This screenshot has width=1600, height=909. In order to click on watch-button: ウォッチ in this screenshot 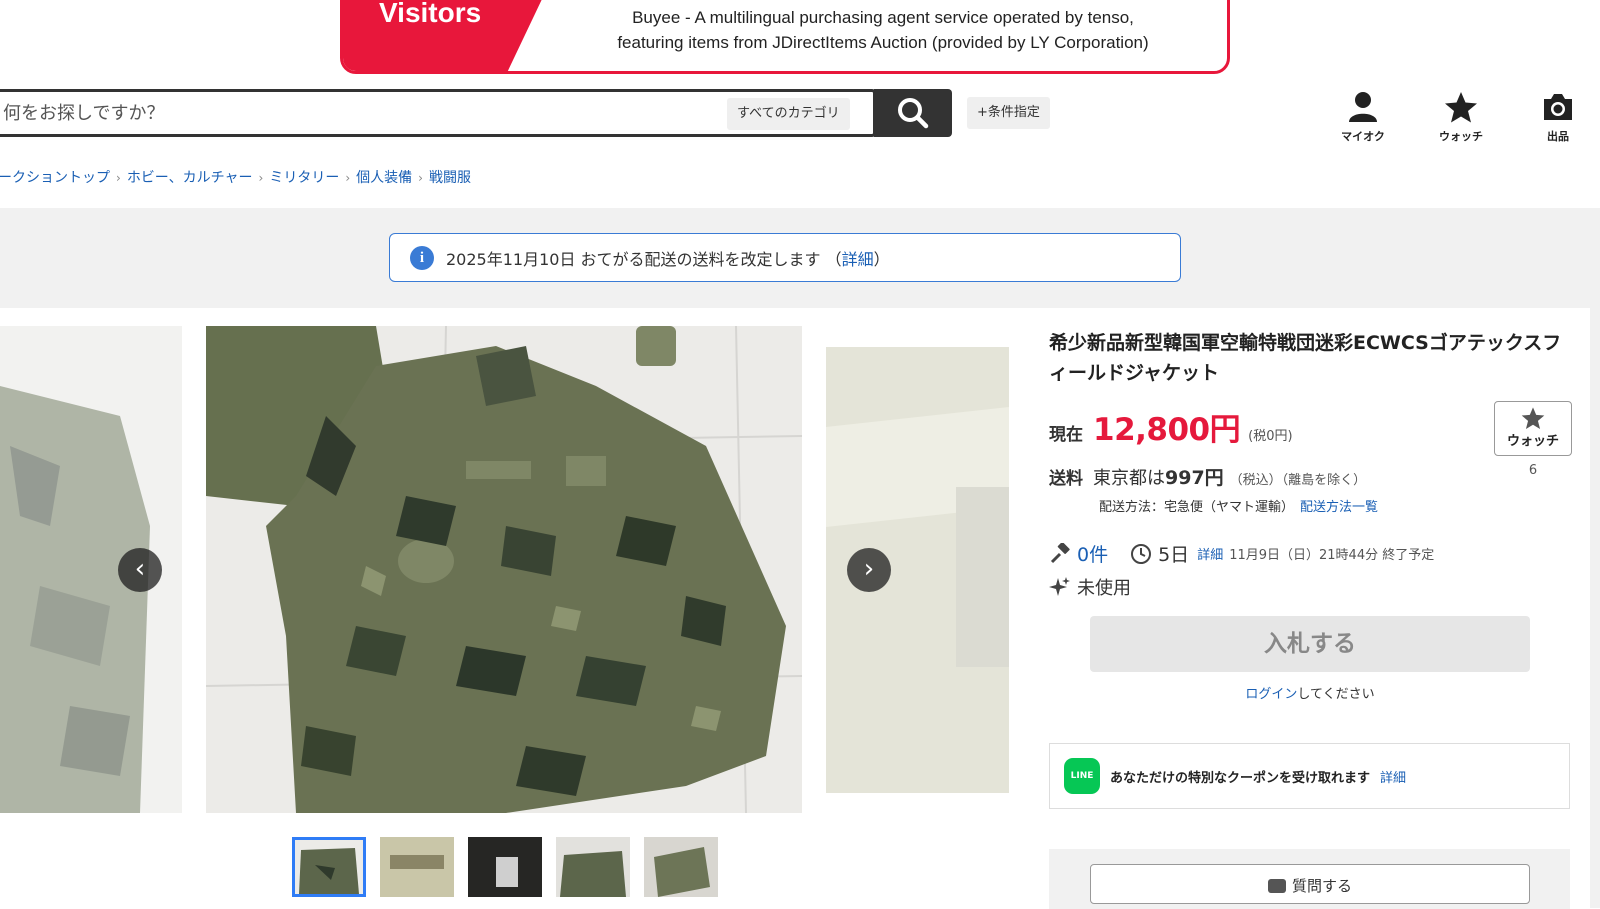, I will do `click(1533, 428)`.